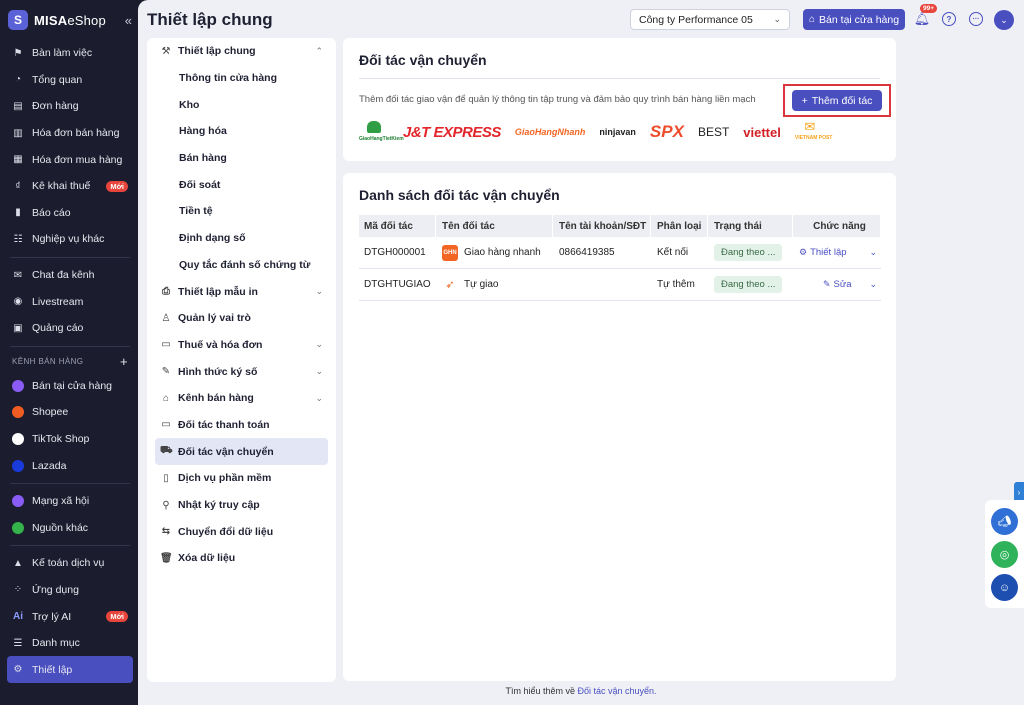 This screenshot has height=705, width=1024. Describe the element at coordinates (18, 328) in the screenshot. I see `ads-icon: ▣` at that location.